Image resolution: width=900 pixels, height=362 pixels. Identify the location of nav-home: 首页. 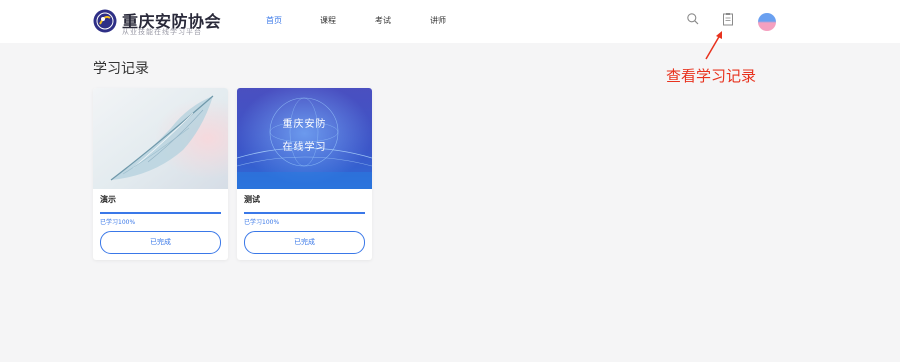
(274, 20).